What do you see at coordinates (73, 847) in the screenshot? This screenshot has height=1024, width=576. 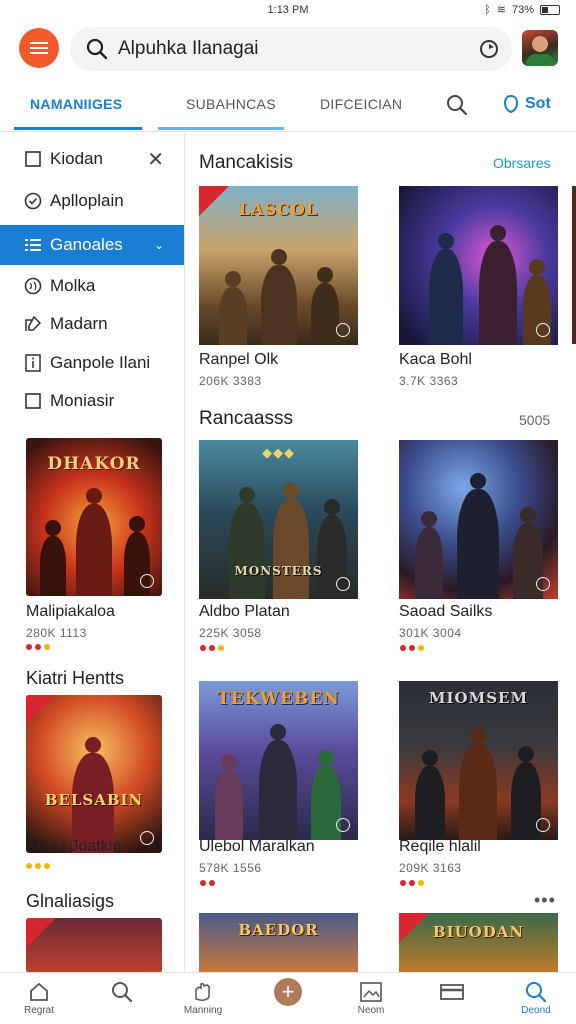 I see `game-title: Aice I Joatkin` at bounding box center [73, 847].